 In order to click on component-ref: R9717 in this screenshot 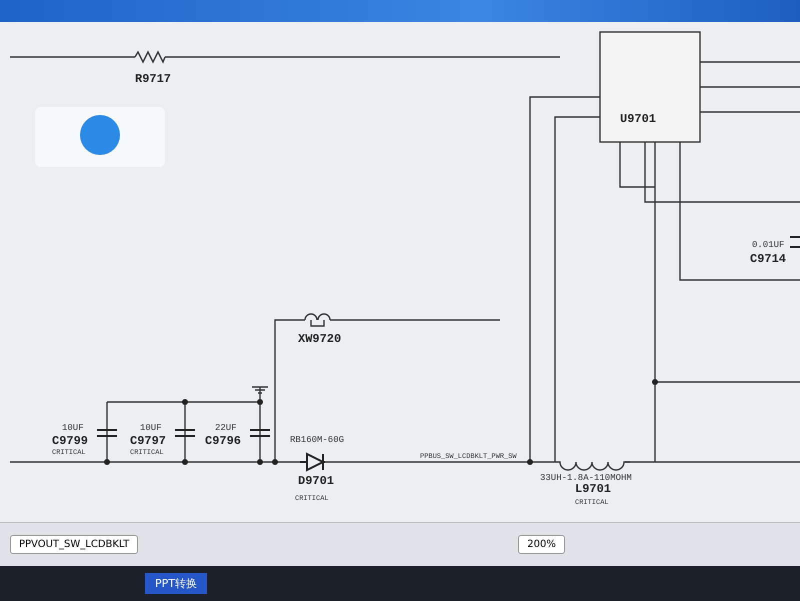, I will do `click(153, 79)`.